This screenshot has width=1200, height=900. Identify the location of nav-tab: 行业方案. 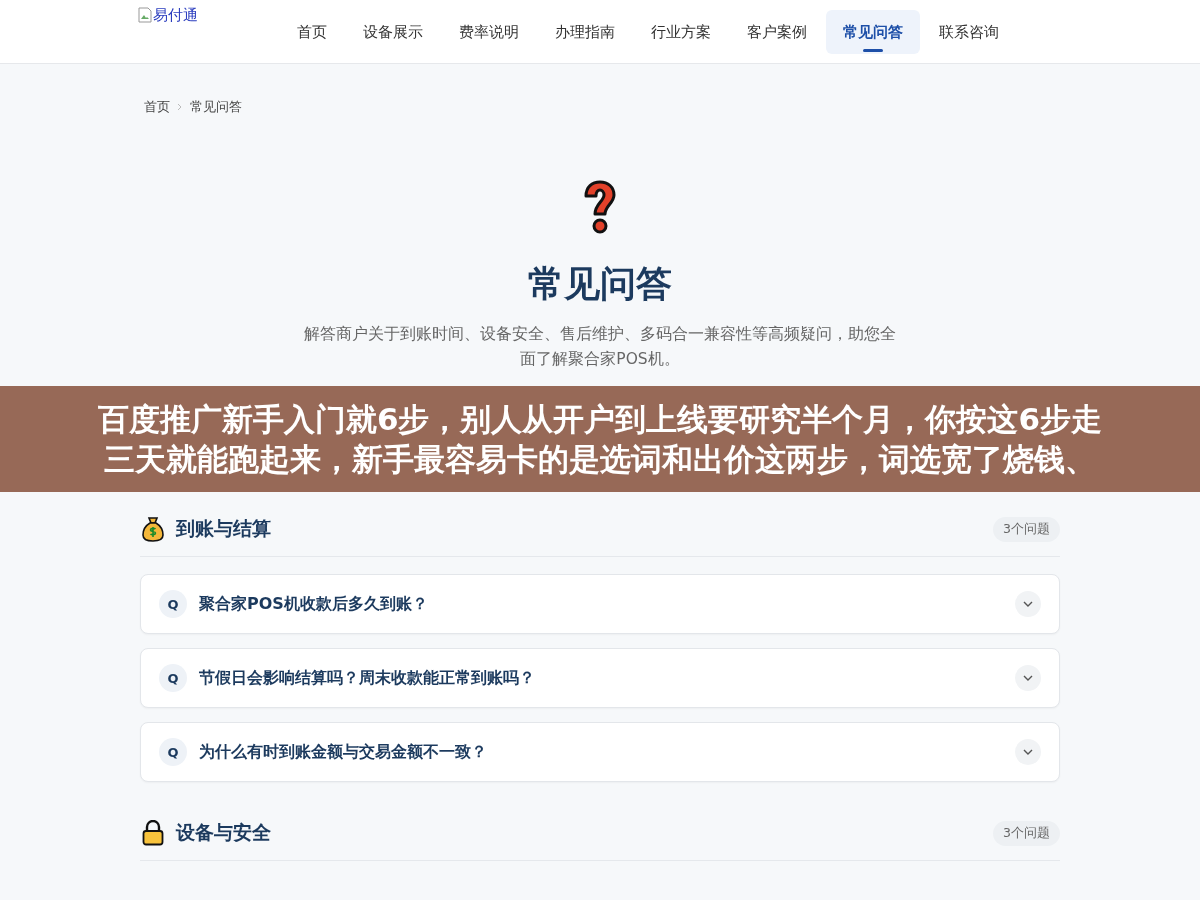
(681, 31).